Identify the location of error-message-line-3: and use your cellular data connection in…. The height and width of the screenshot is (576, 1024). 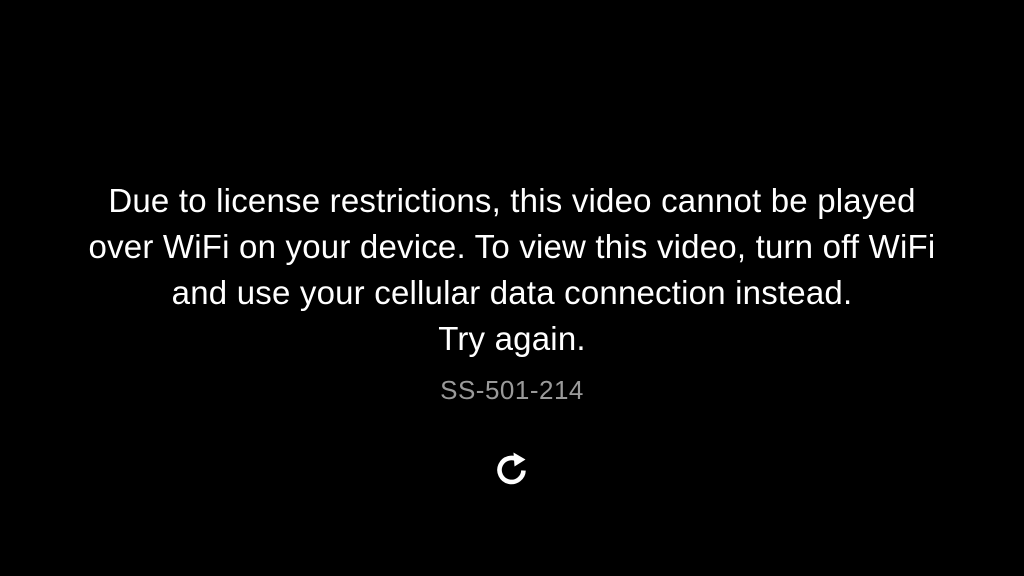
(512, 292).